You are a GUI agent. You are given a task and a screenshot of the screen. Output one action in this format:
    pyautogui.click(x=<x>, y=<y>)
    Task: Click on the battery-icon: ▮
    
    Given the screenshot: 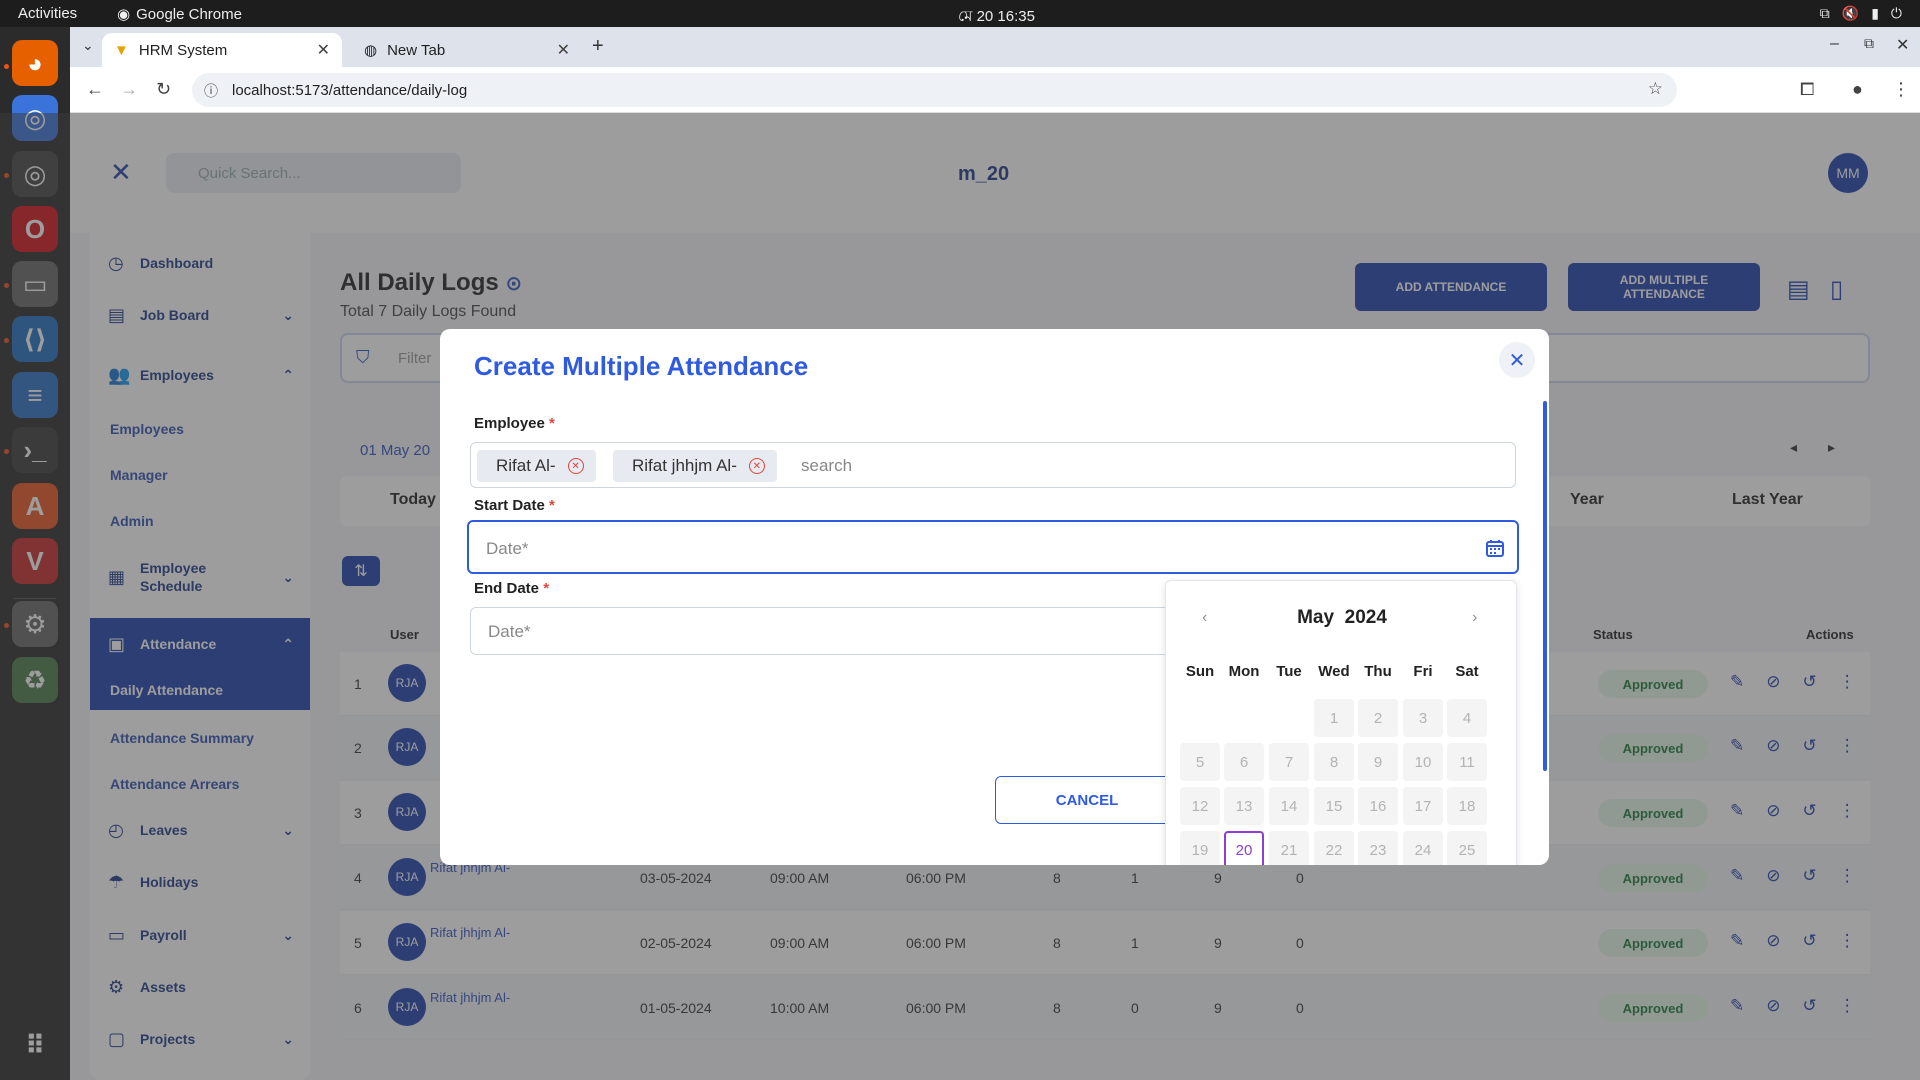 What is the action you would take?
    pyautogui.click(x=1875, y=13)
    